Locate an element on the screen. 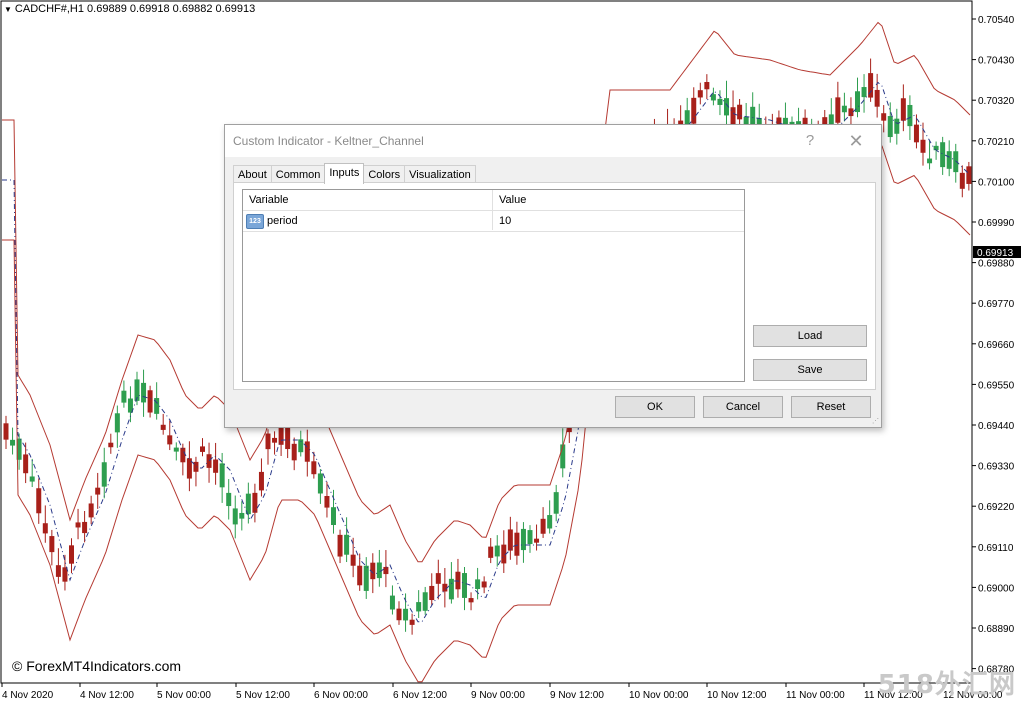 The image size is (1024, 704). header-value: Value is located at coordinates (512, 200).